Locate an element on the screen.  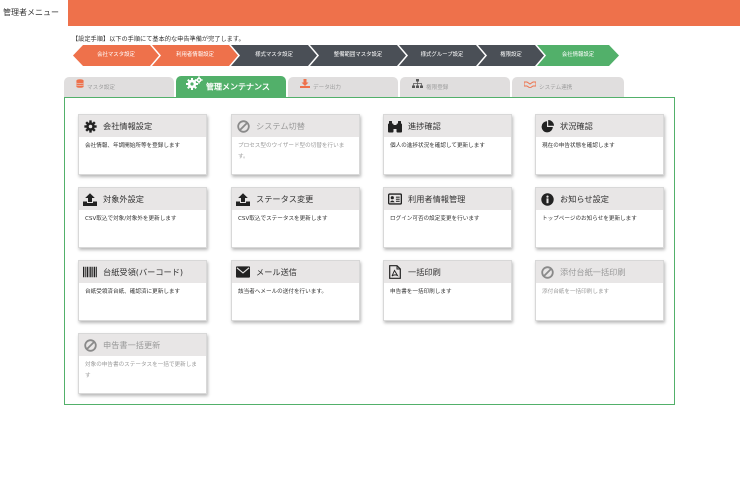
card-bulk-print: 一括印刷 申告書を一括印刷します is located at coordinates (447, 290).